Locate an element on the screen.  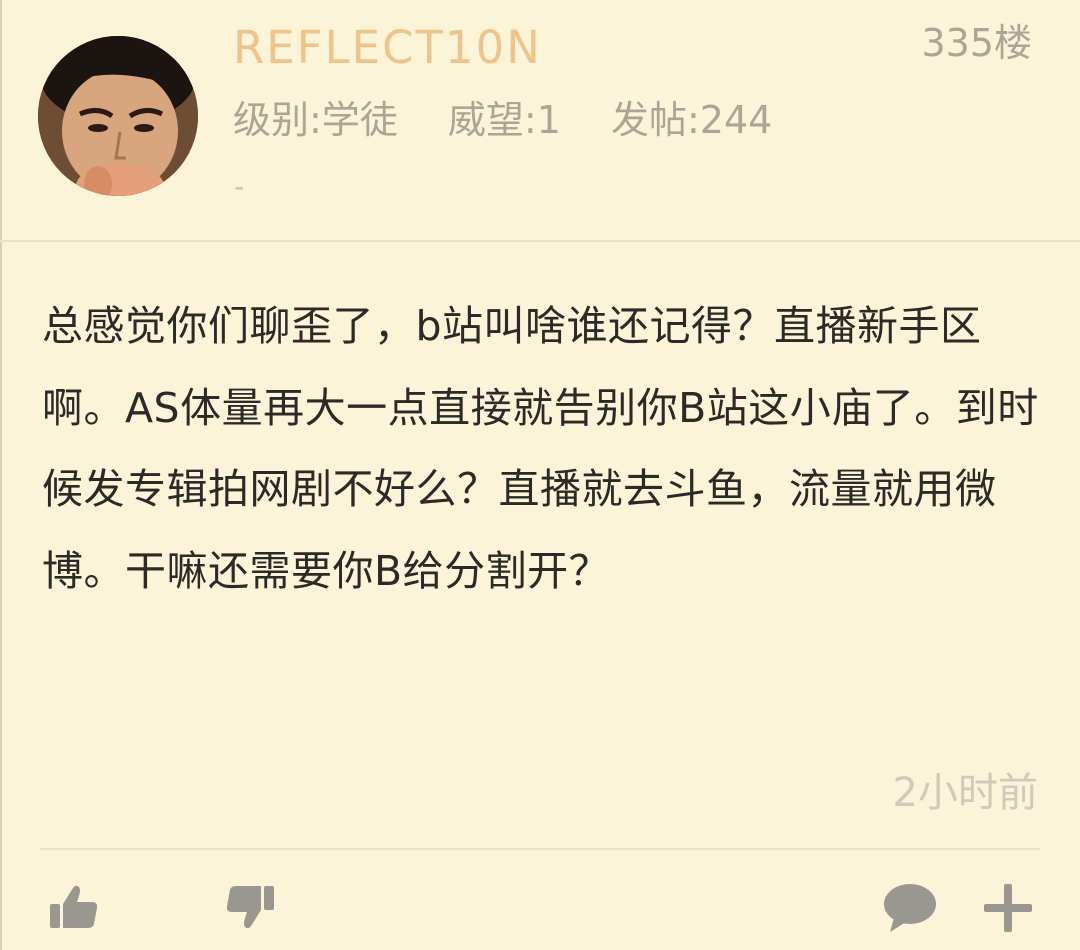
comment-bubble-icon is located at coordinates (910, 908).